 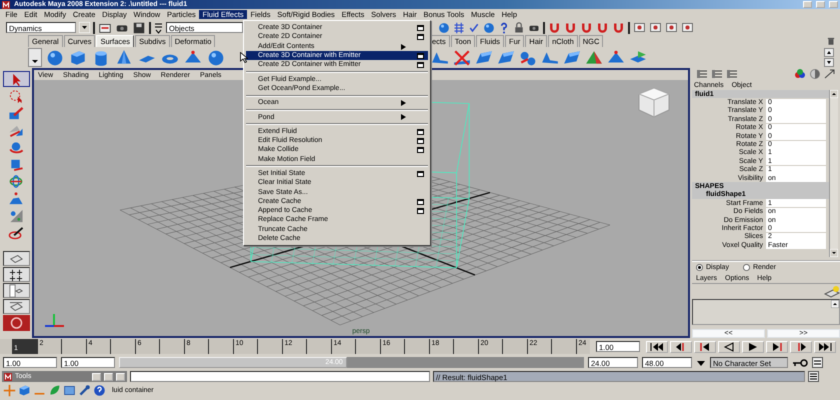 I want to click on paint-brush-icon, so click(x=16, y=113).